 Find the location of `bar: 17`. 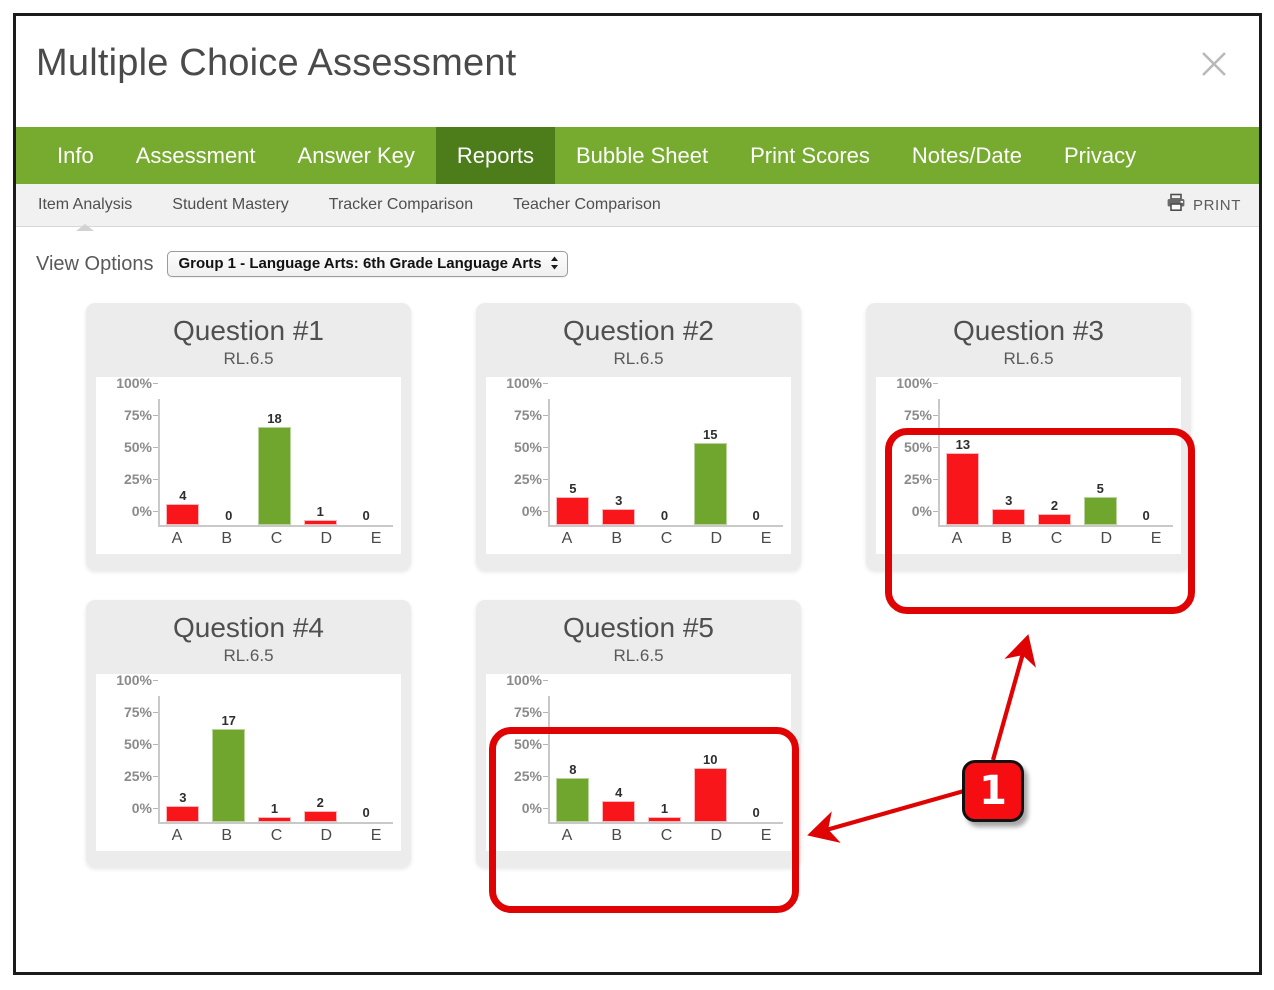

bar: 17 is located at coordinates (229, 768).